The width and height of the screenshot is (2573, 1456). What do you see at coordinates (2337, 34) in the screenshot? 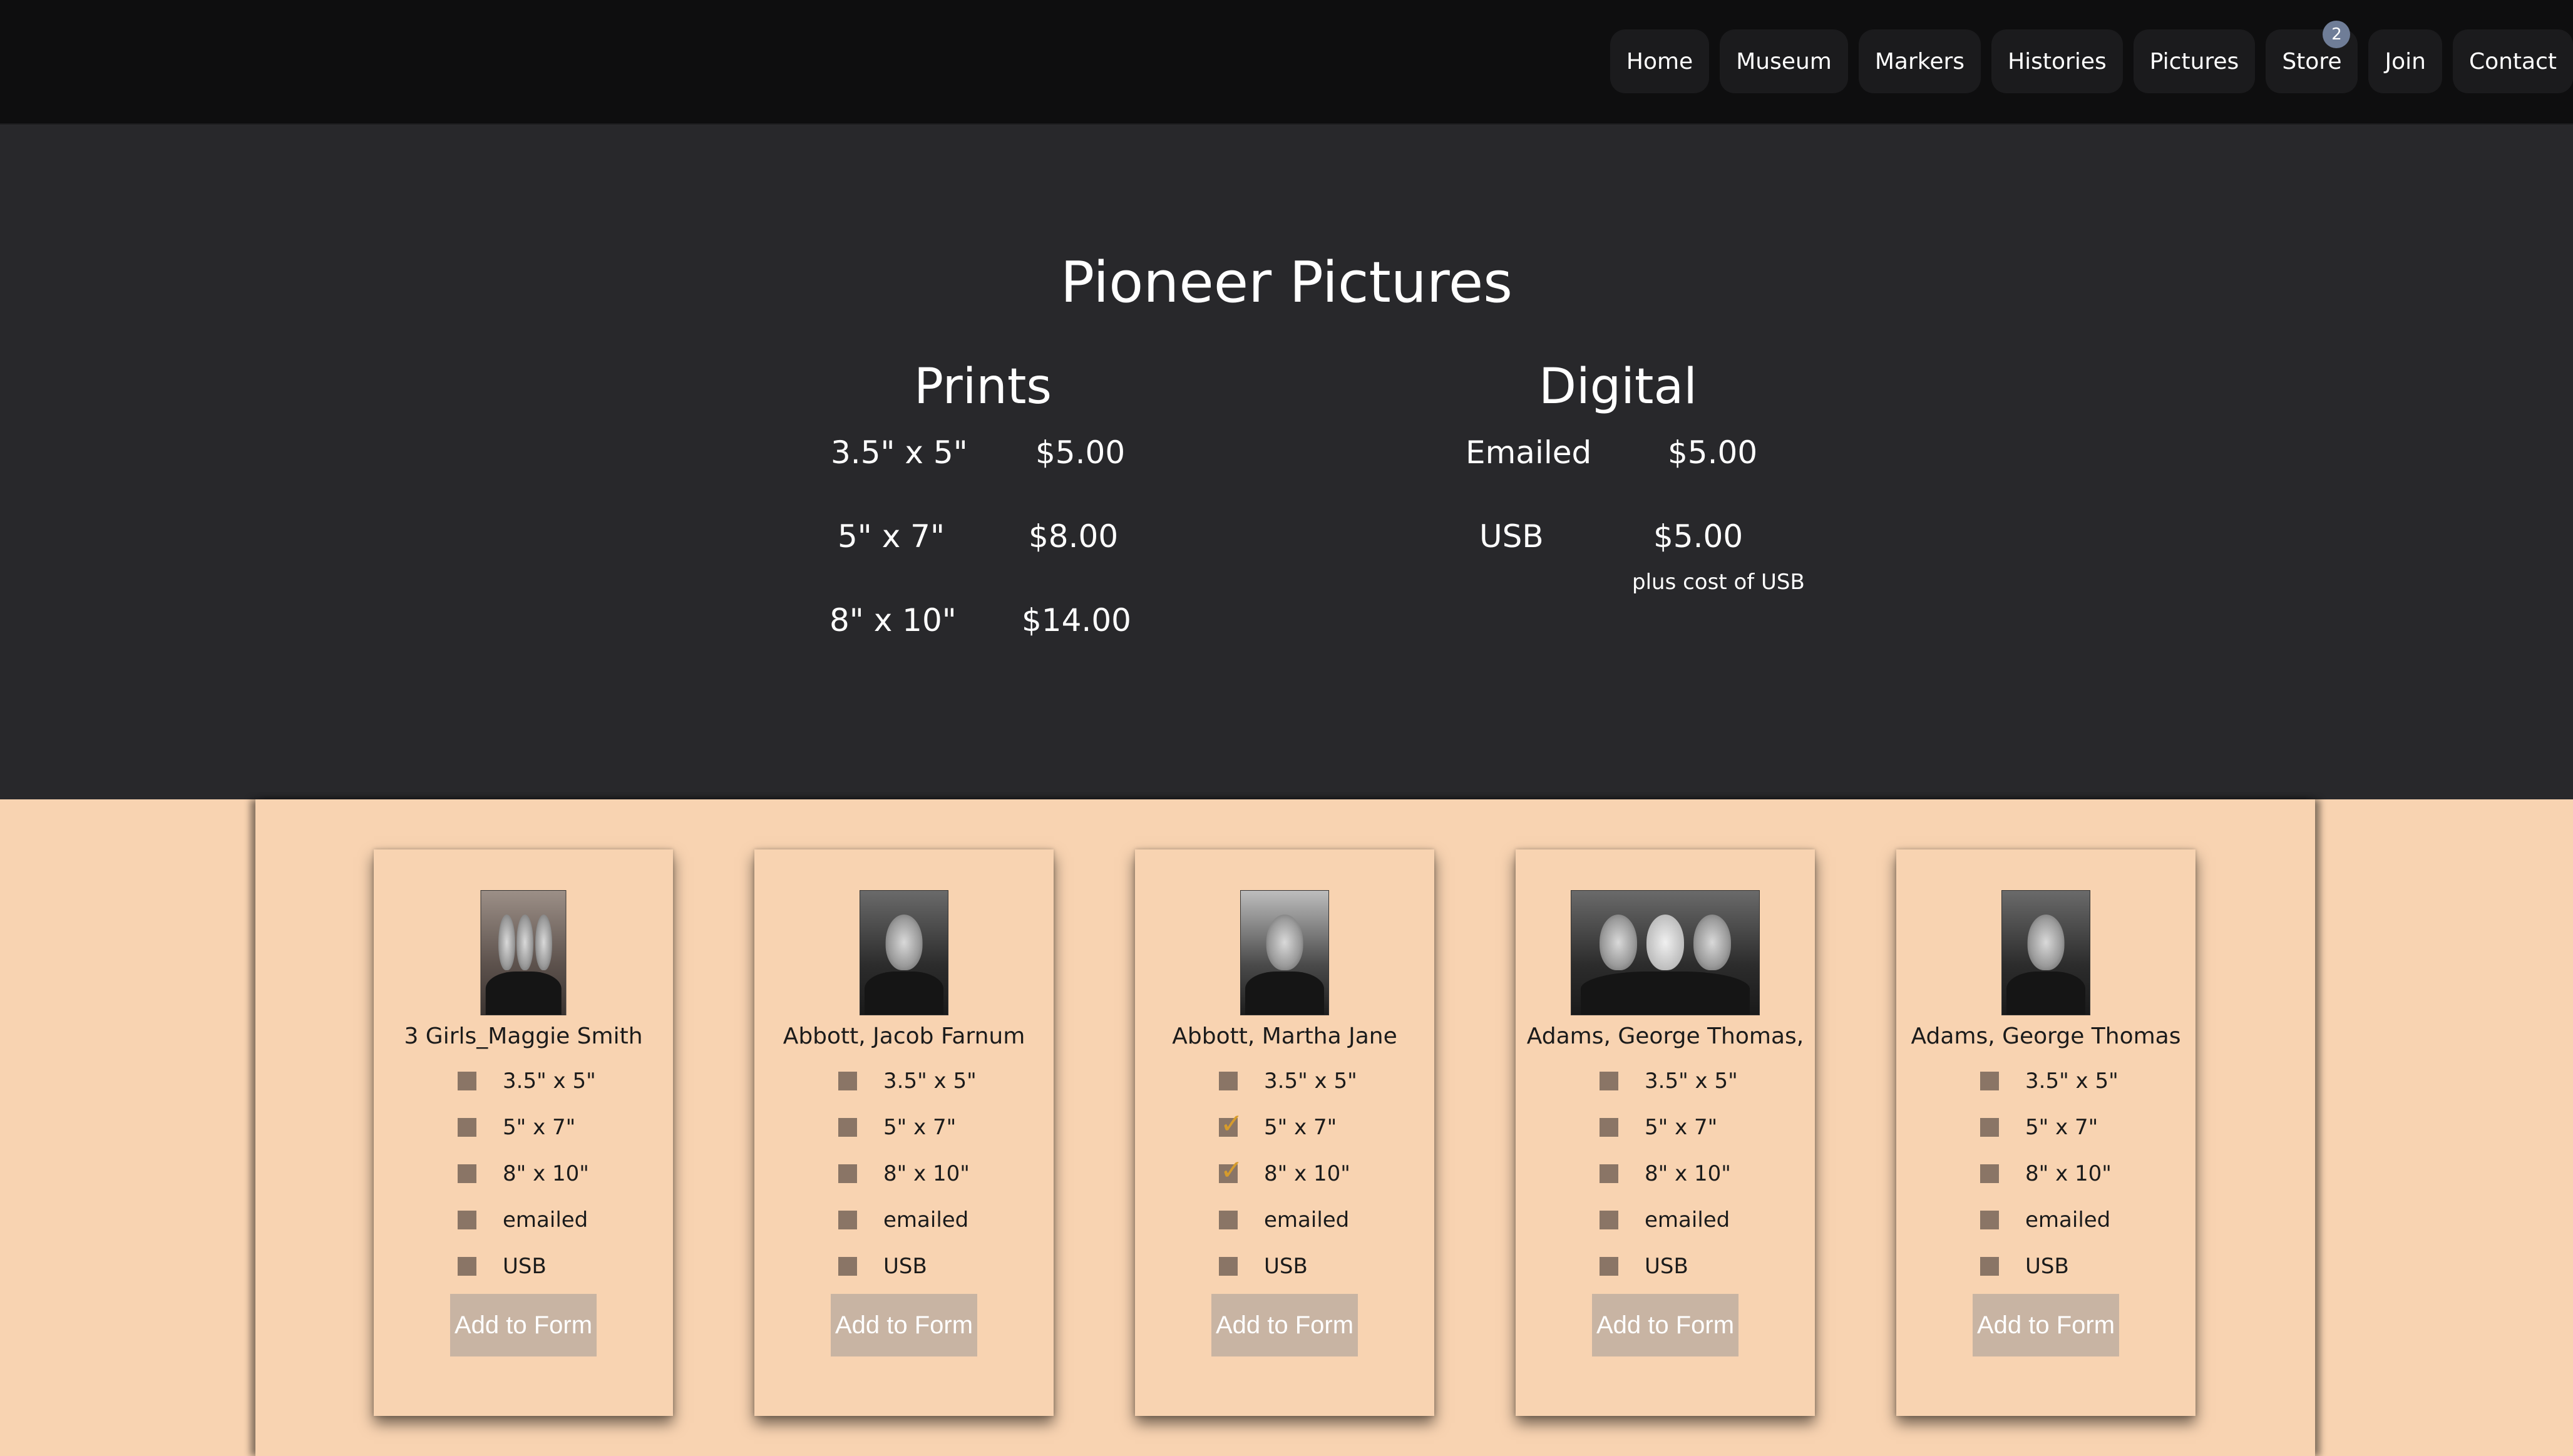
I see `store-cart-badge: 2` at bounding box center [2337, 34].